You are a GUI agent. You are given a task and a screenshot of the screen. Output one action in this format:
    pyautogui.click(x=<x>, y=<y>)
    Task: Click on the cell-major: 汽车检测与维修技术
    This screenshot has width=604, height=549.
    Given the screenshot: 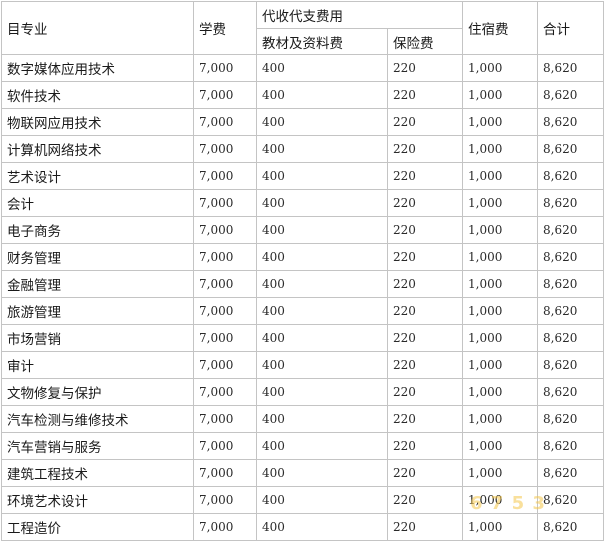 What is the action you would take?
    pyautogui.click(x=97, y=419)
    